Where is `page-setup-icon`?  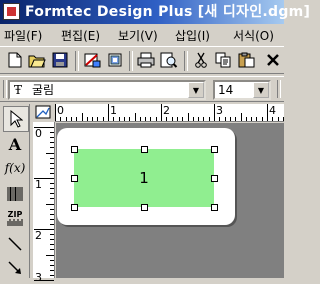
page-setup-icon is located at coordinates (92, 60).